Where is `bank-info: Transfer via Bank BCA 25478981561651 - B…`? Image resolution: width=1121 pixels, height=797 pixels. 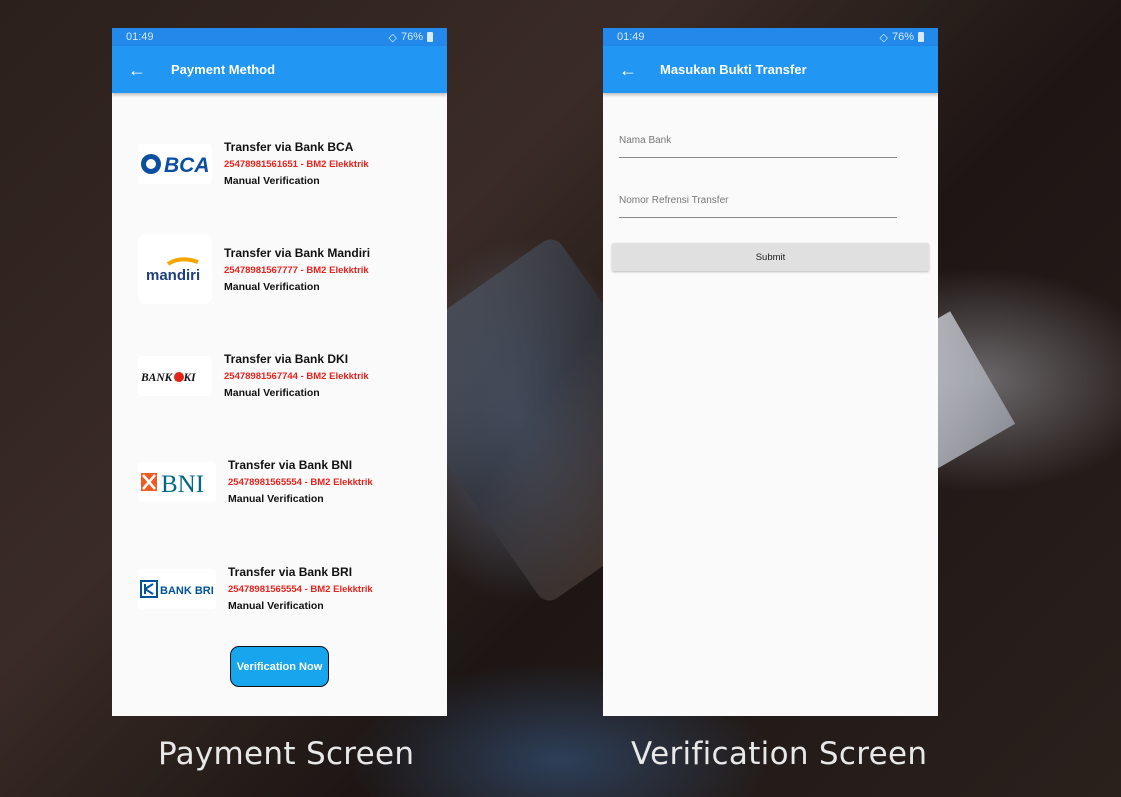 bank-info: Transfer via Bank BCA 25478981561651 - B… is located at coordinates (296, 163).